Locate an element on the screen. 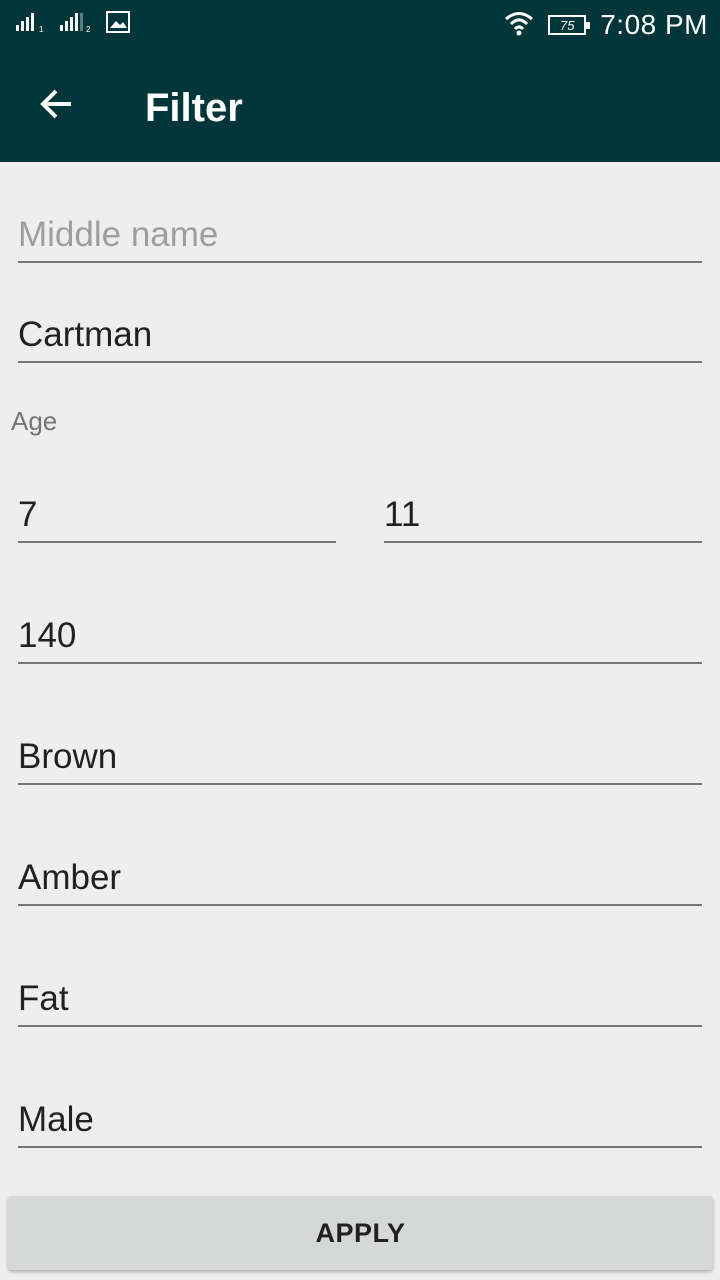  hair-color-input is located at coordinates (360, 757).